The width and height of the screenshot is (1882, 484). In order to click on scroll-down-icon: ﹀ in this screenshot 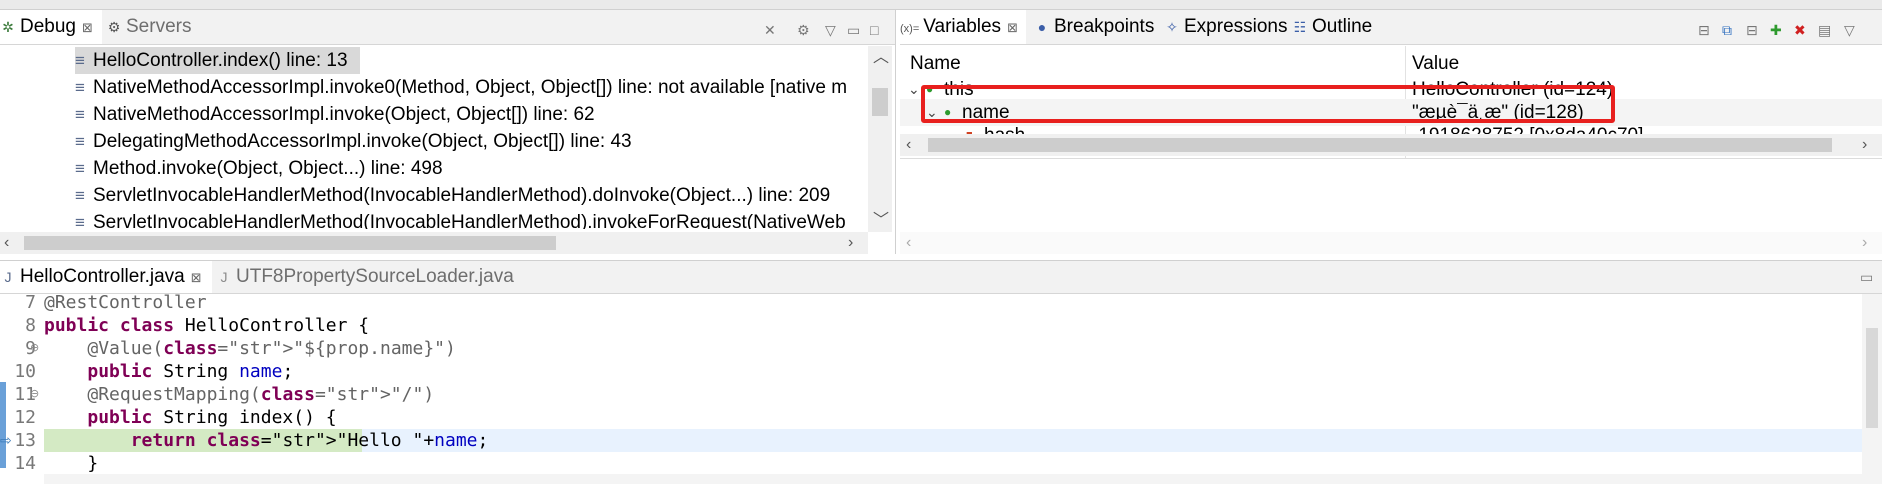, I will do `click(881, 221)`.